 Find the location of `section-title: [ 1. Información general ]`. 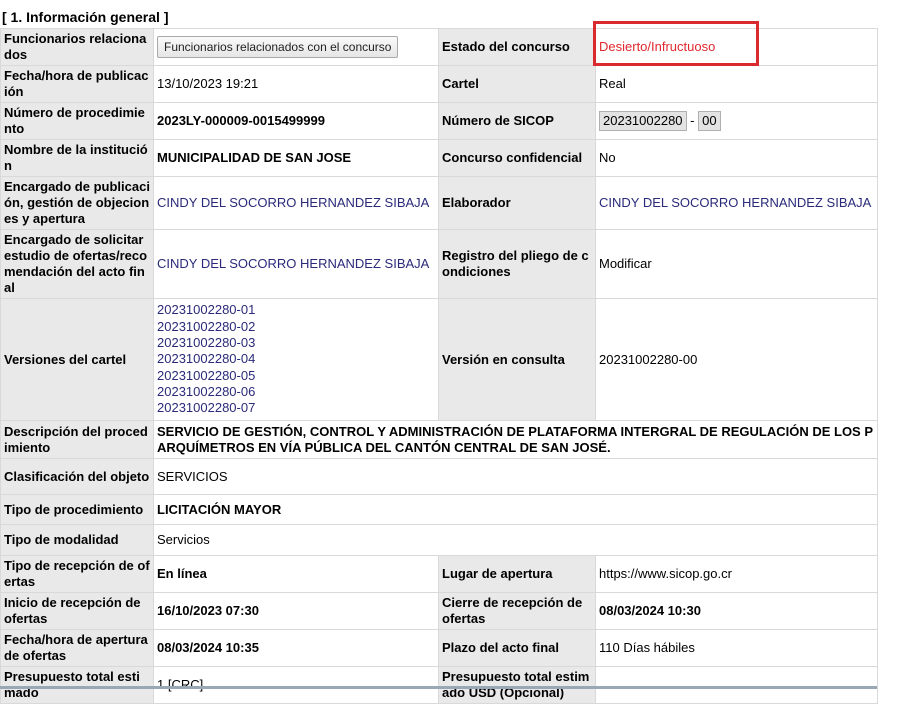

section-title: [ 1. Información general ] is located at coordinates (85, 17).